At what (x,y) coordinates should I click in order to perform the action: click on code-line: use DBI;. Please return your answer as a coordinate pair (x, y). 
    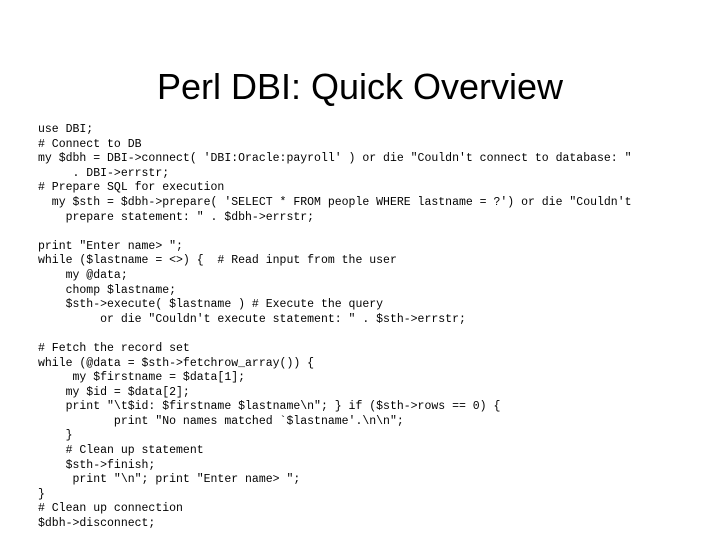
    Looking at the image, I should click on (66, 129).